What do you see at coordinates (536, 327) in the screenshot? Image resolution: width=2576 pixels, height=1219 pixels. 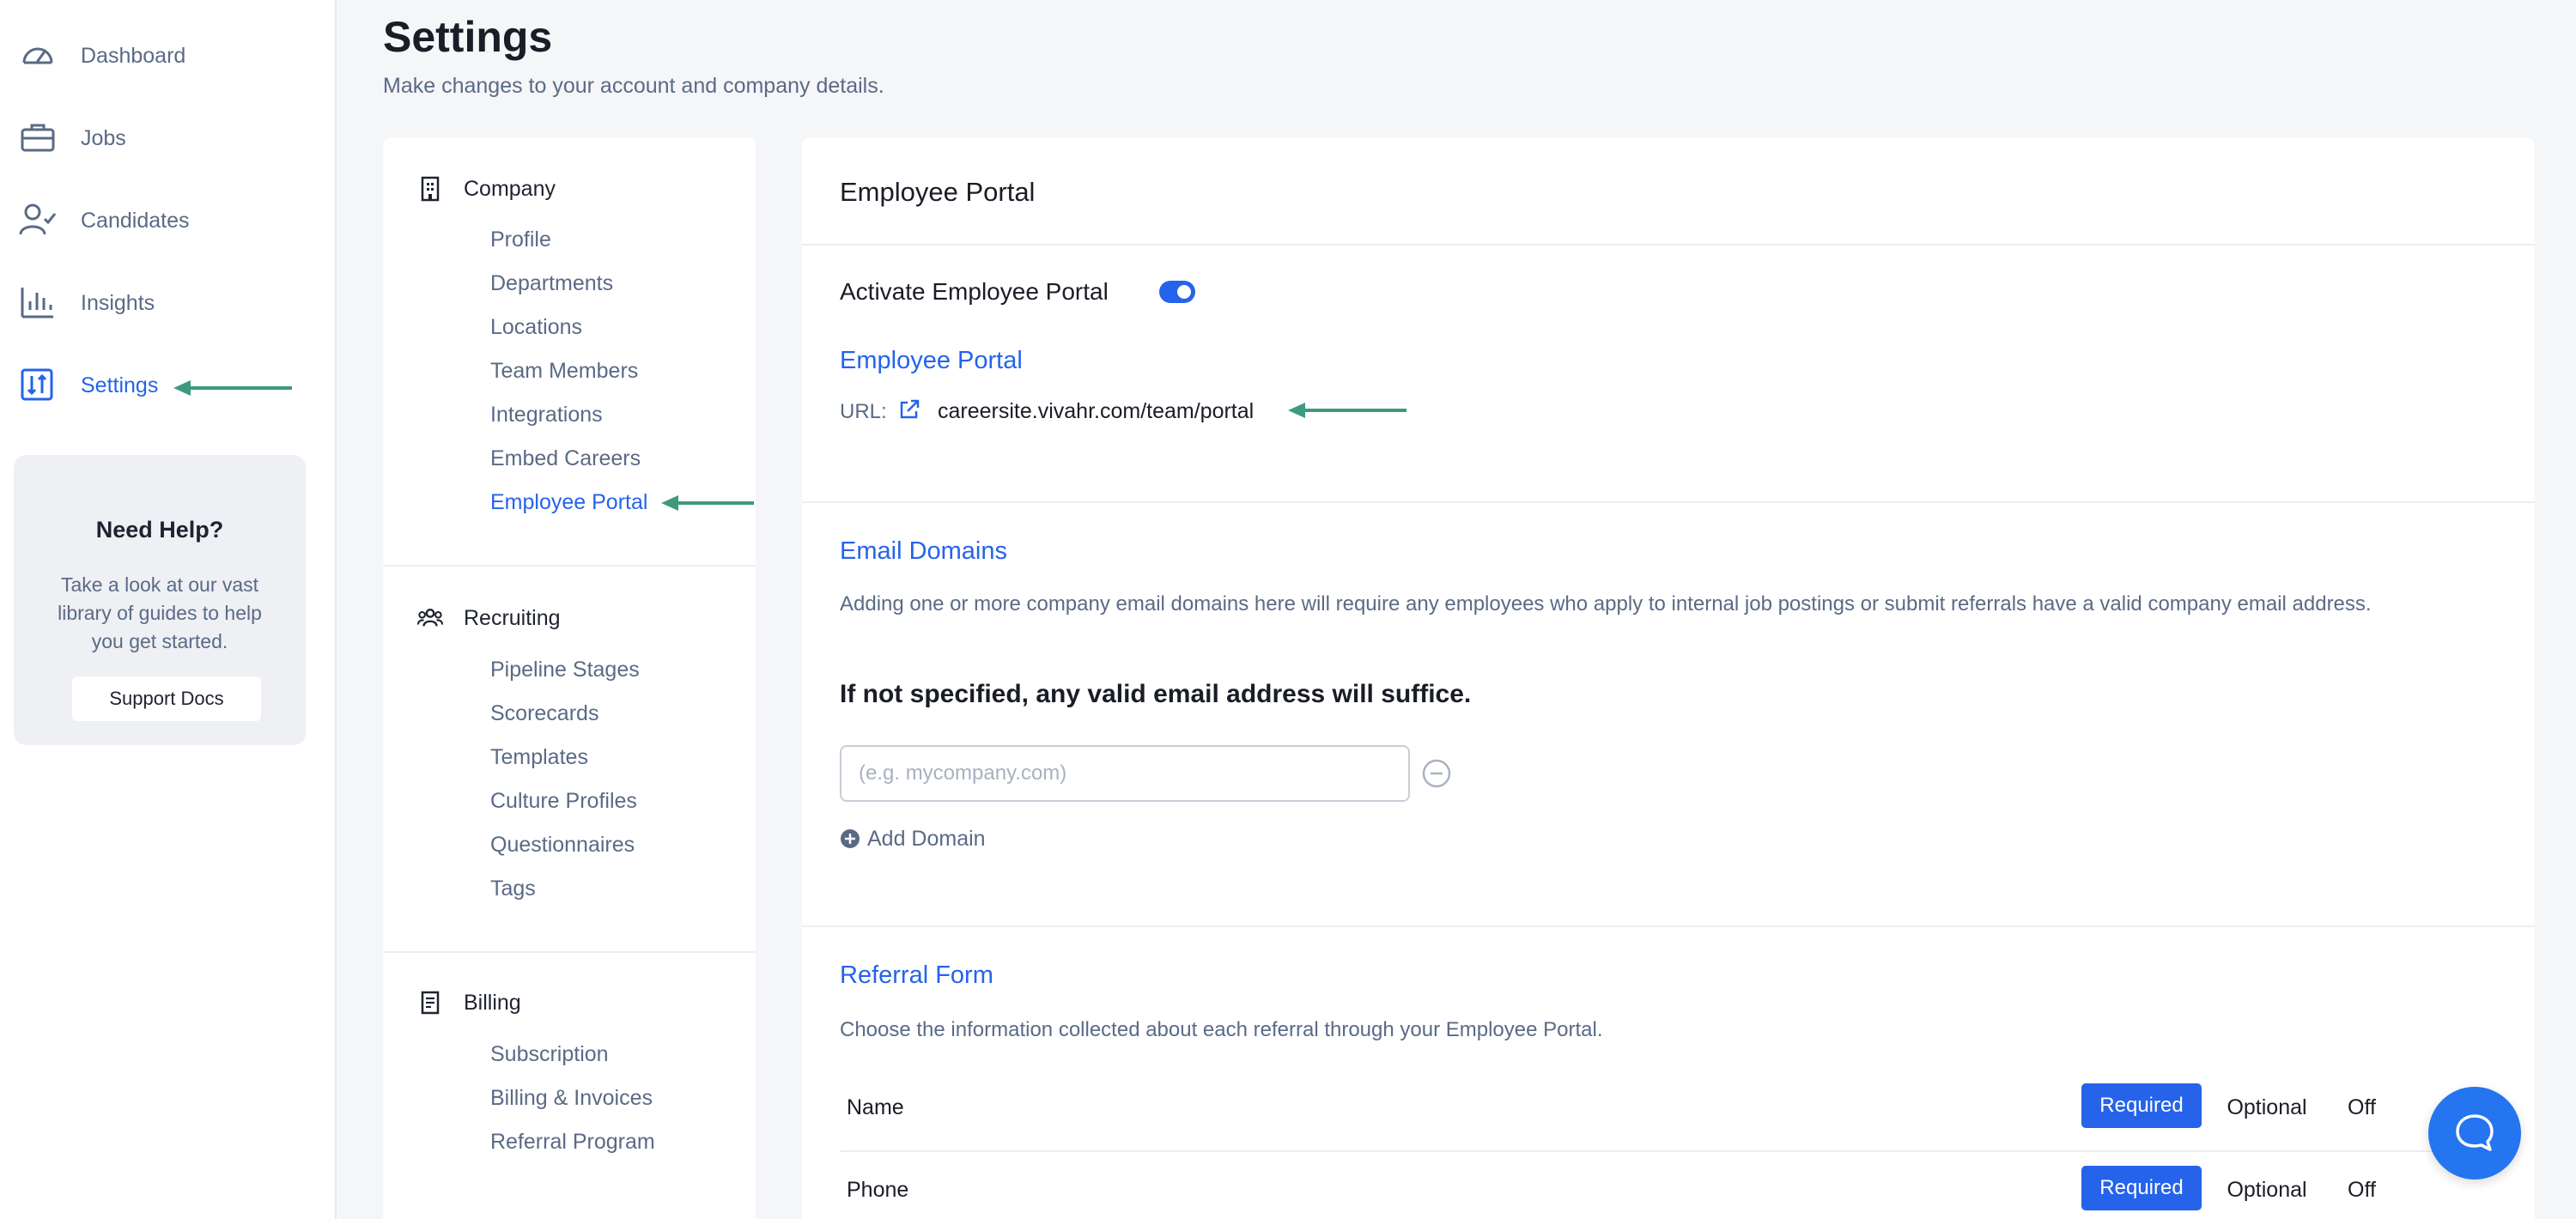 I see `submenu-item-locations: Locations` at bounding box center [536, 327].